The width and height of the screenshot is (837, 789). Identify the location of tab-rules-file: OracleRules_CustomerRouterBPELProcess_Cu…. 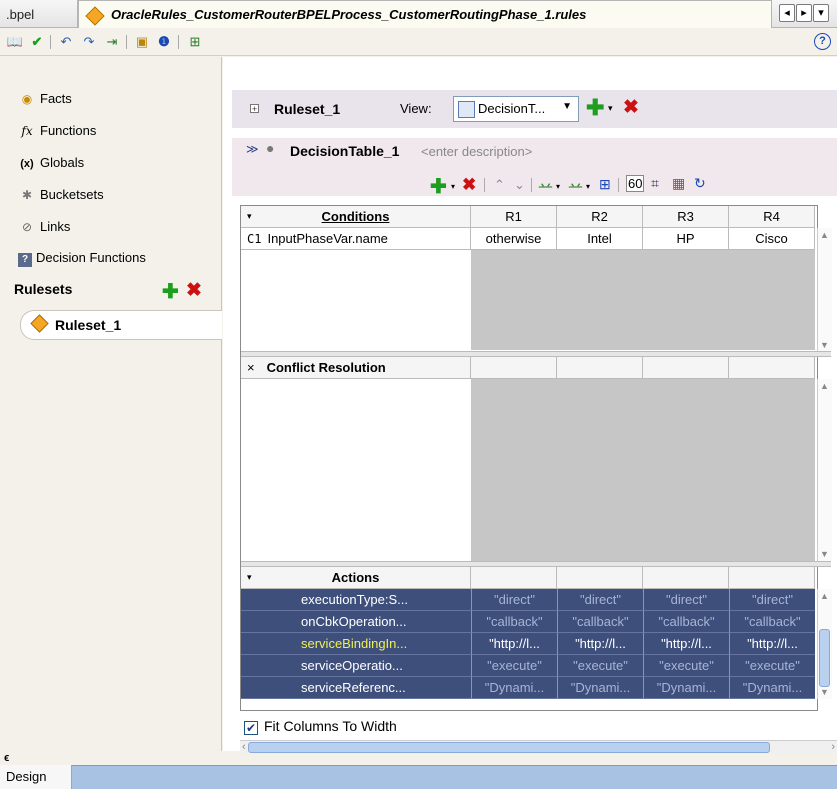
(425, 14).